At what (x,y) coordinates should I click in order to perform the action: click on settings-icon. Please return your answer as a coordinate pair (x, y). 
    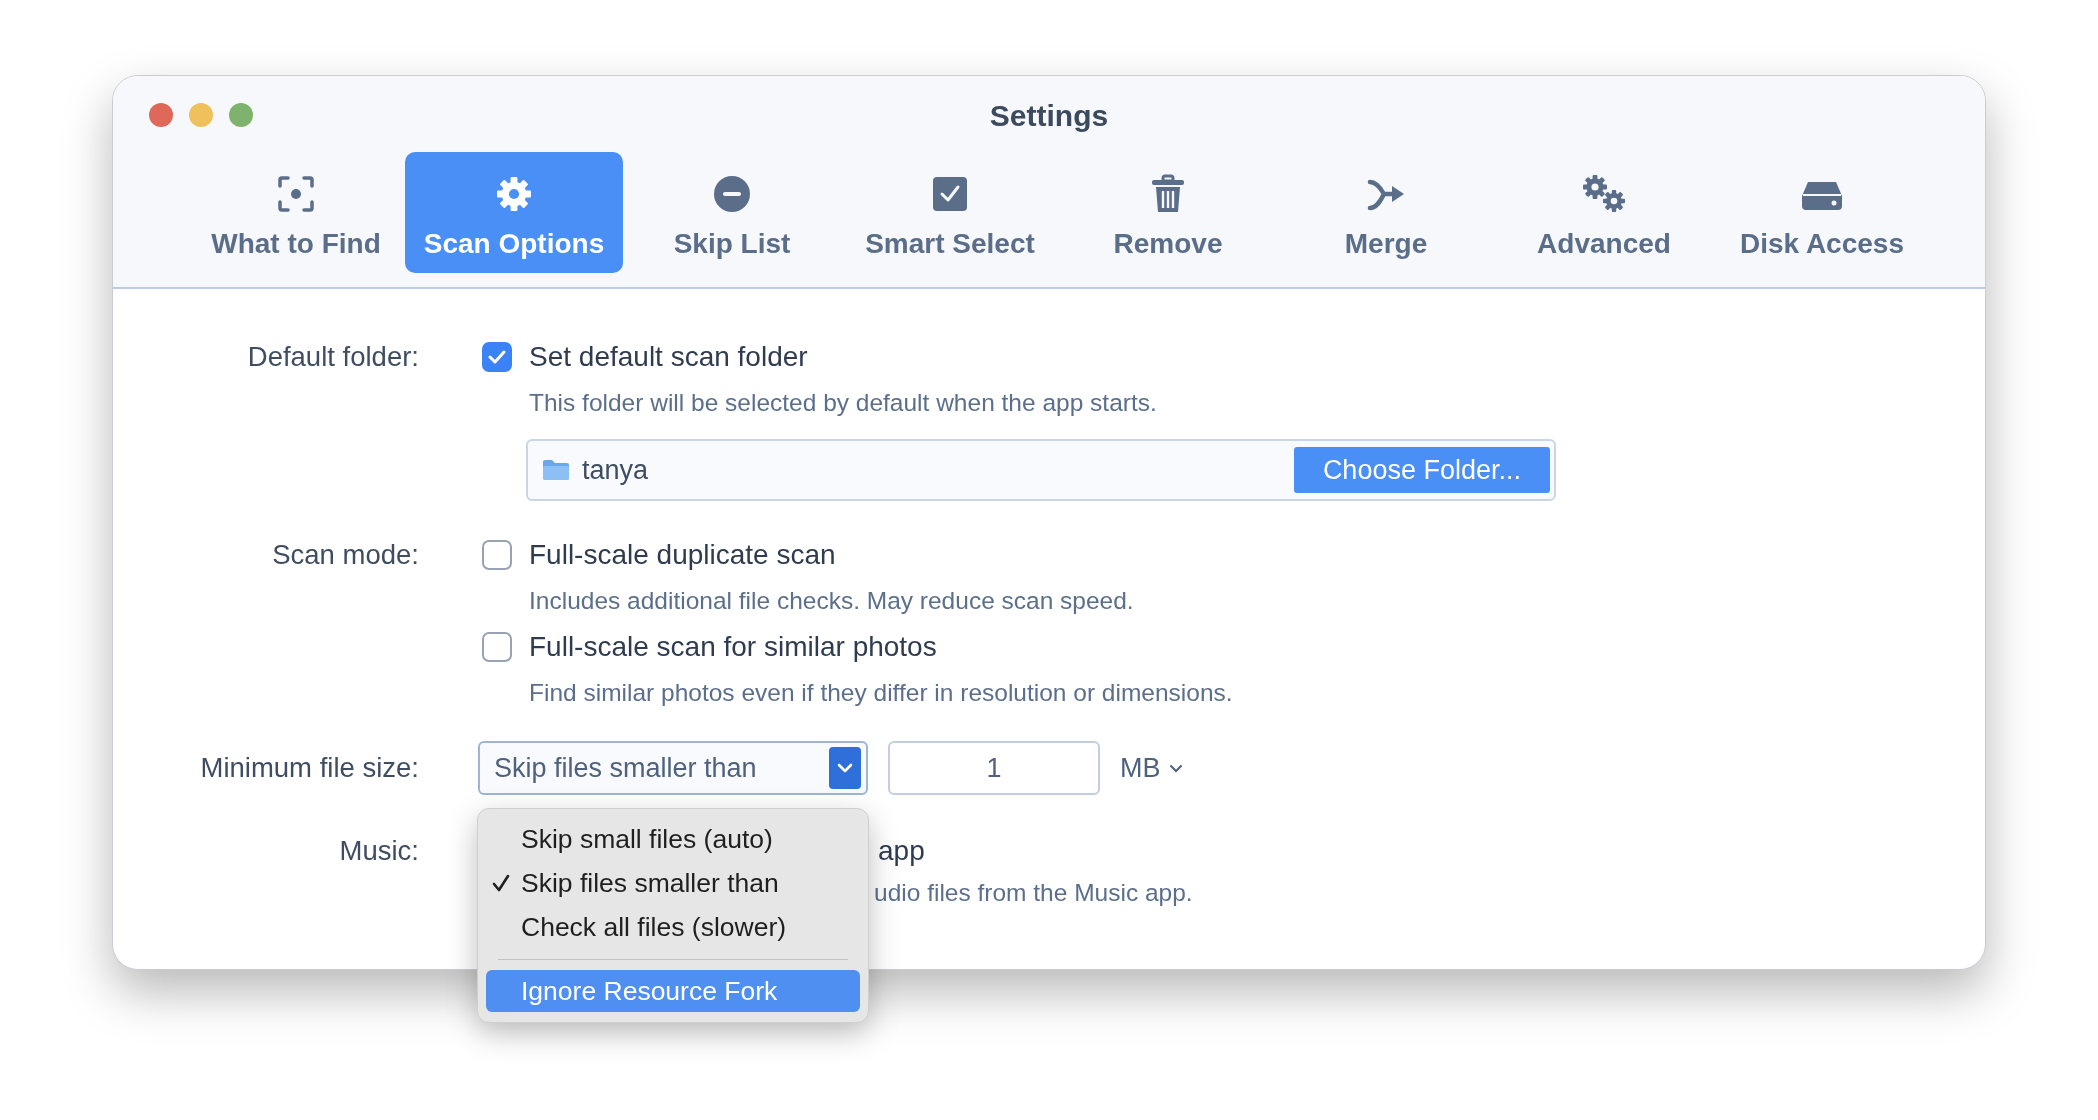
    Looking at the image, I should click on (514, 194).